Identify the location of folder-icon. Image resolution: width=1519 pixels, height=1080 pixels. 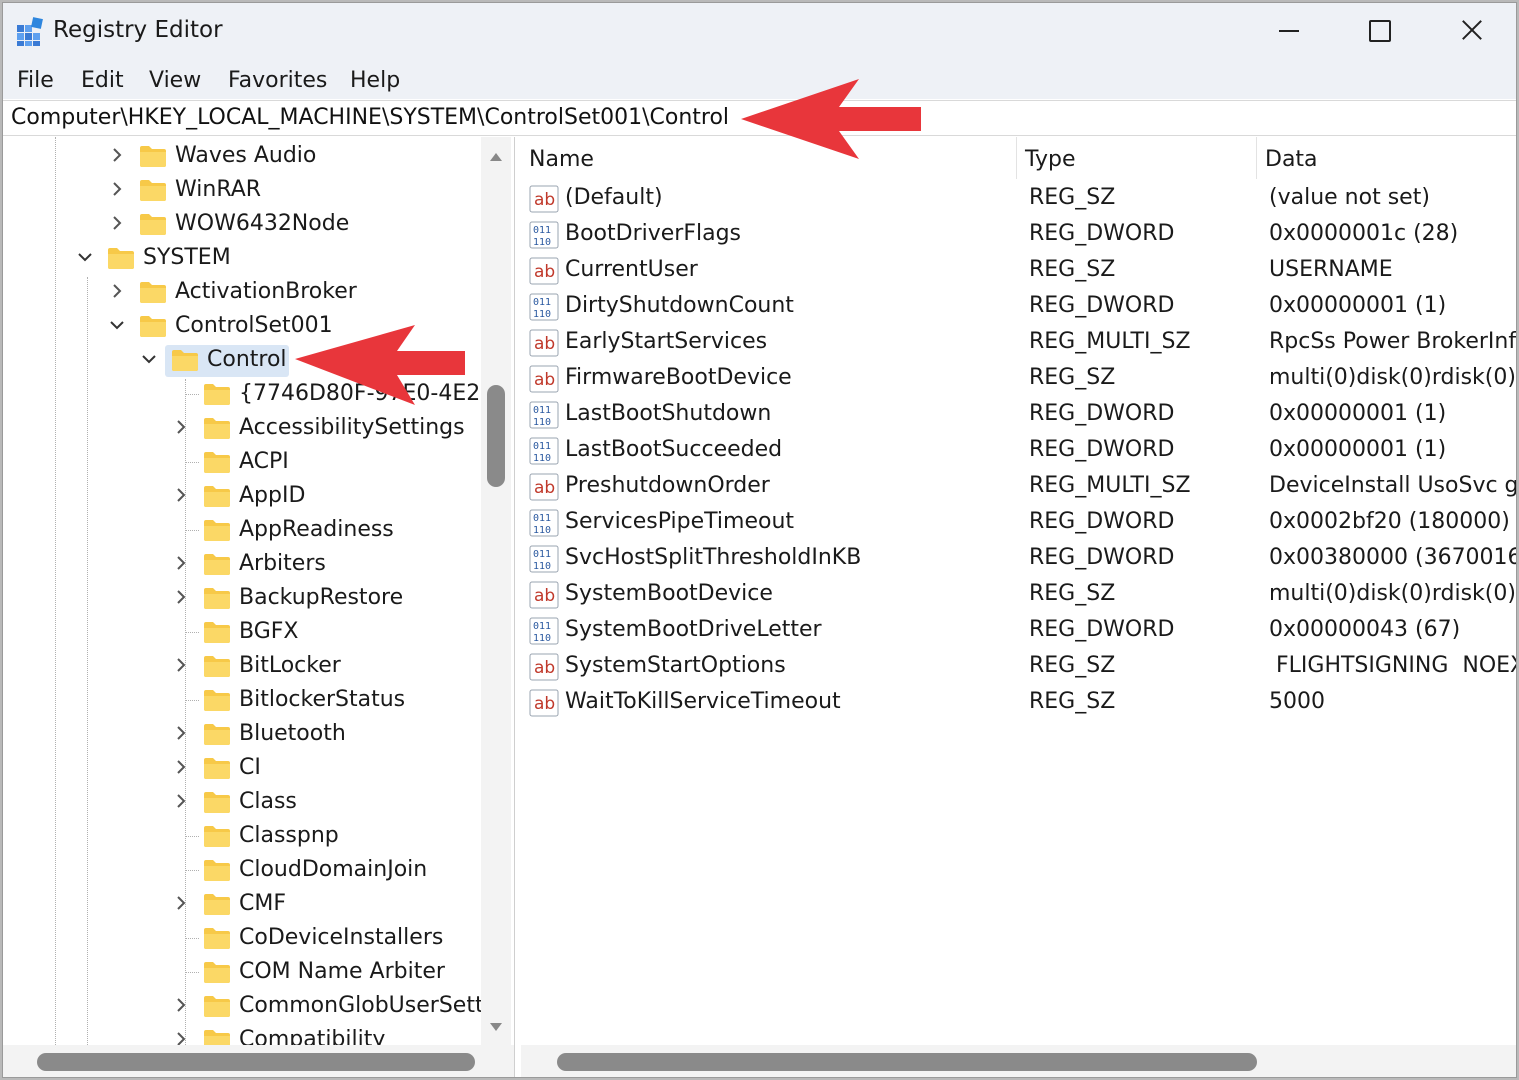
(217, 836).